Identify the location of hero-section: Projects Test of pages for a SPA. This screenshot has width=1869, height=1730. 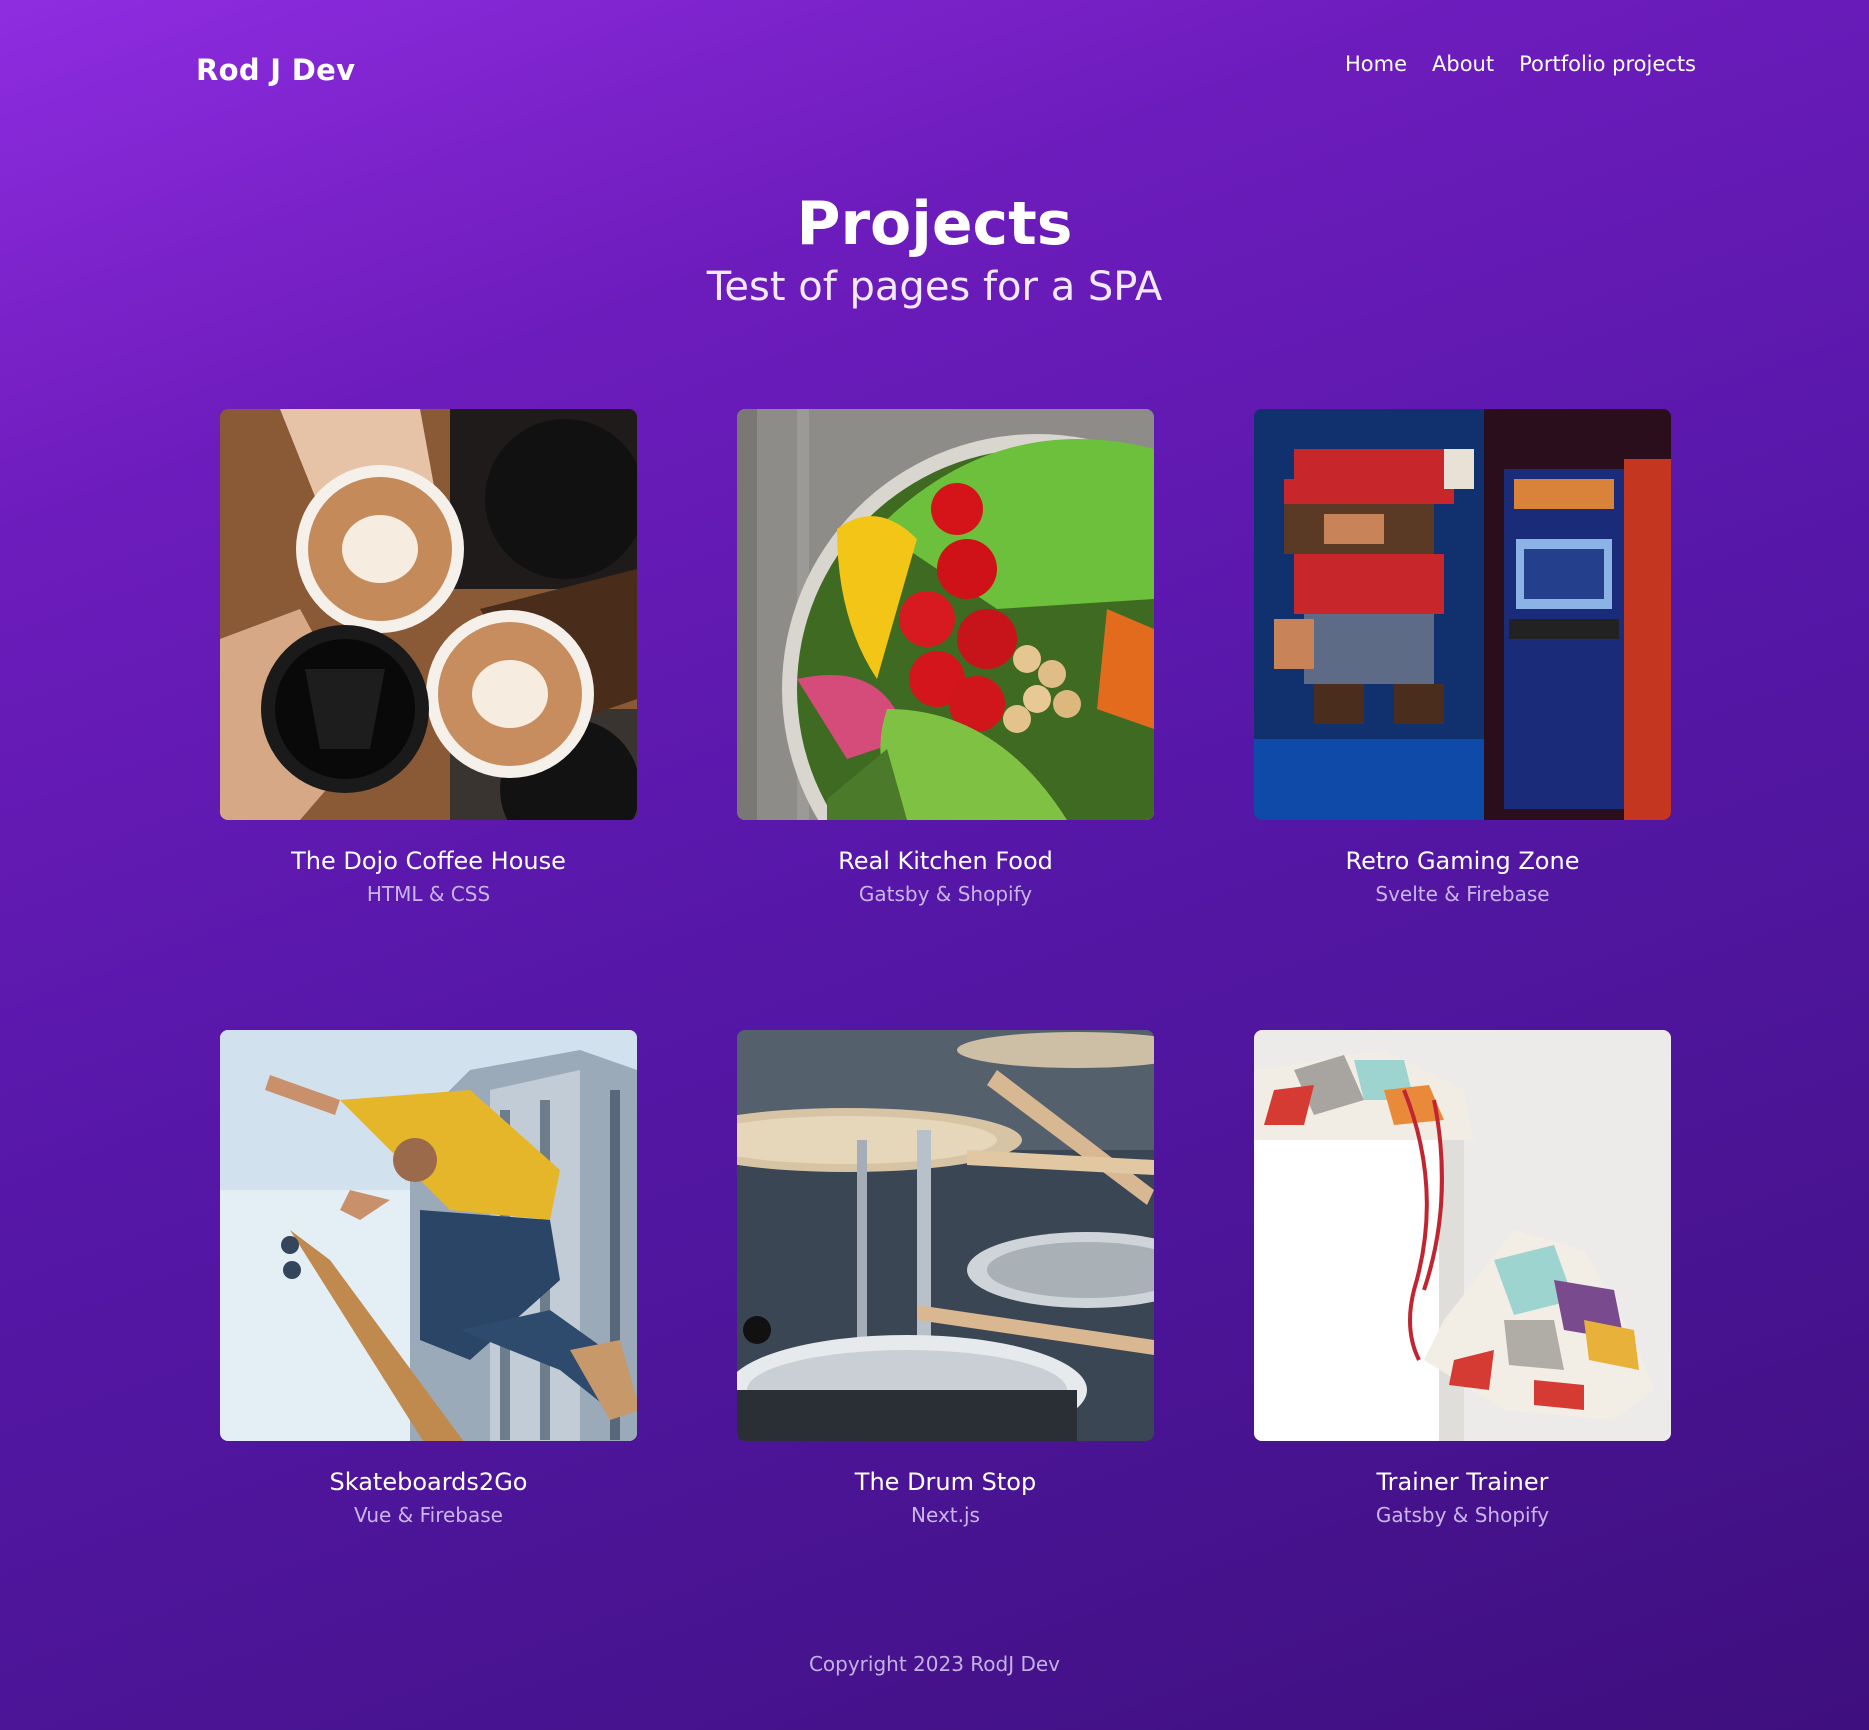
(934, 251).